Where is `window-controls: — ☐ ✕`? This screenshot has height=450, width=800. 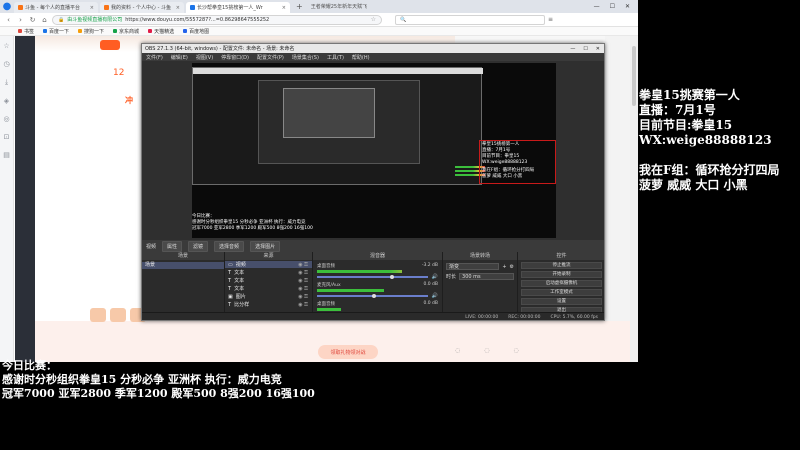 window-controls: — ☐ ✕ is located at coordinates (614, 6).